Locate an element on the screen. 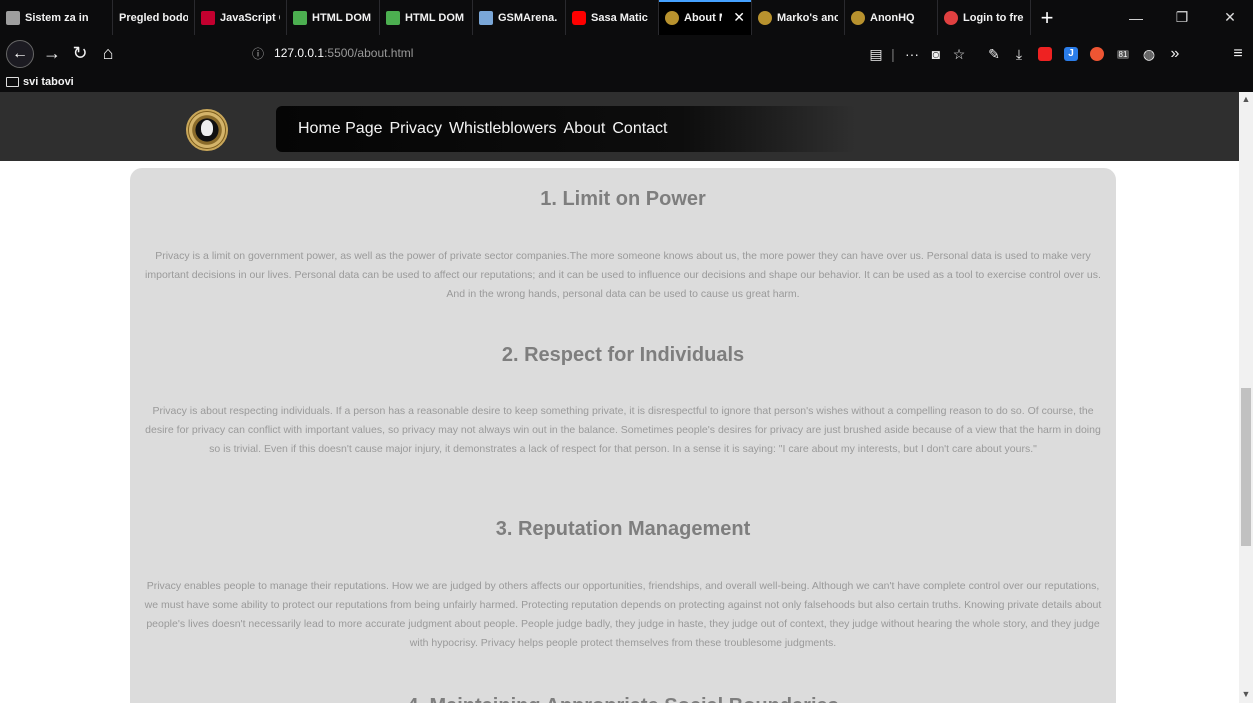 The height and width of the screenshot is (703, 1253). nav-home: Home Page is located at coordinates (340, 129).